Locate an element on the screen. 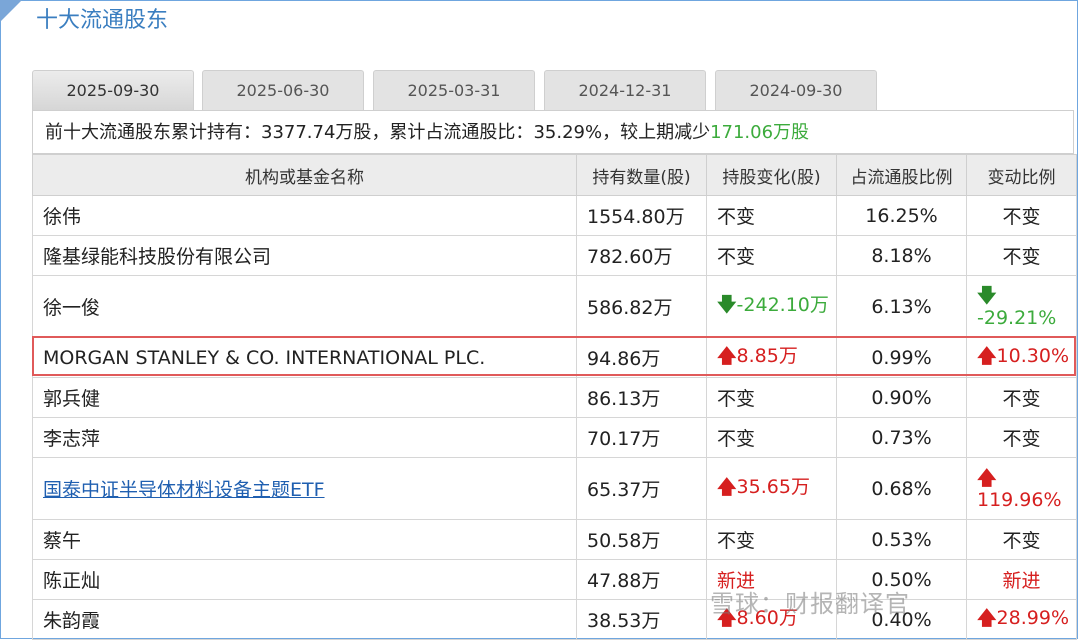 Image resolution: width=1080 pixels, height=641 pixels. col-header-name: 机构或基金名称 is located at coordinates (304, 175).